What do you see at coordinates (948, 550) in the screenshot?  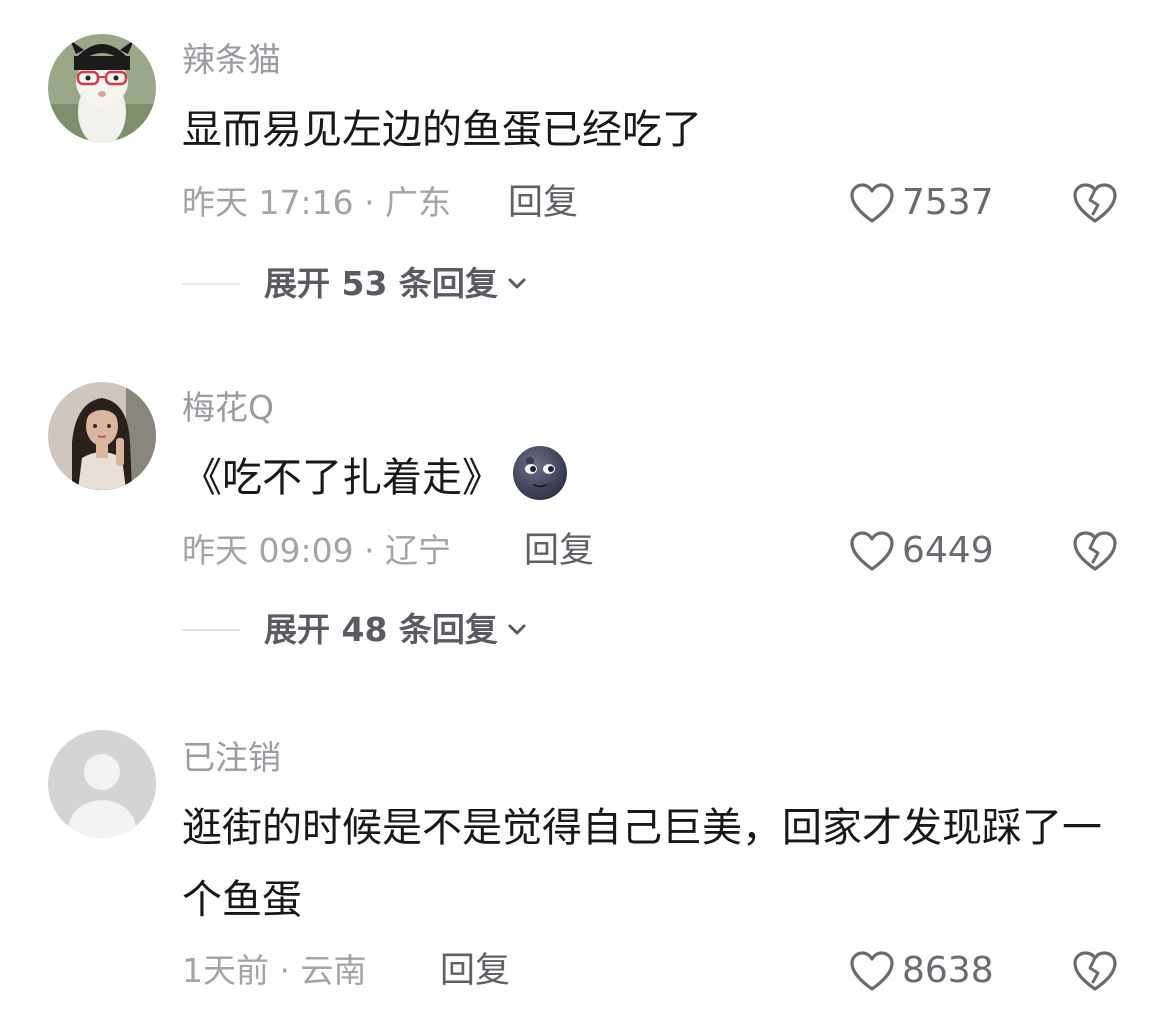 I see `like-count: 6449` at bounding box center [948, 550].